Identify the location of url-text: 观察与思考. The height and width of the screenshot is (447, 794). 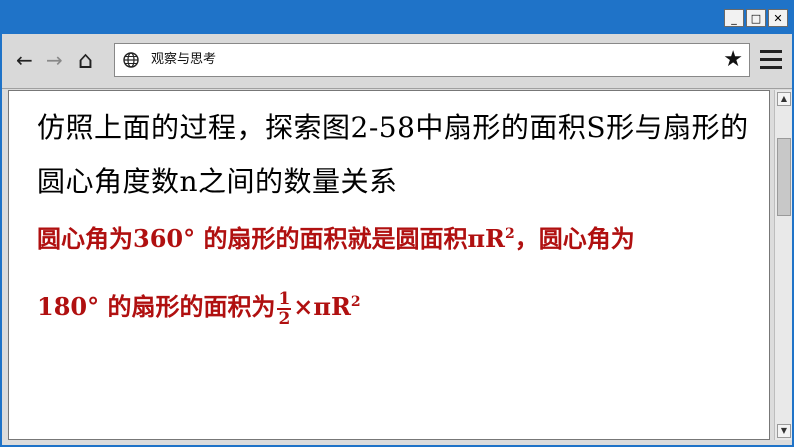
(183, 60).